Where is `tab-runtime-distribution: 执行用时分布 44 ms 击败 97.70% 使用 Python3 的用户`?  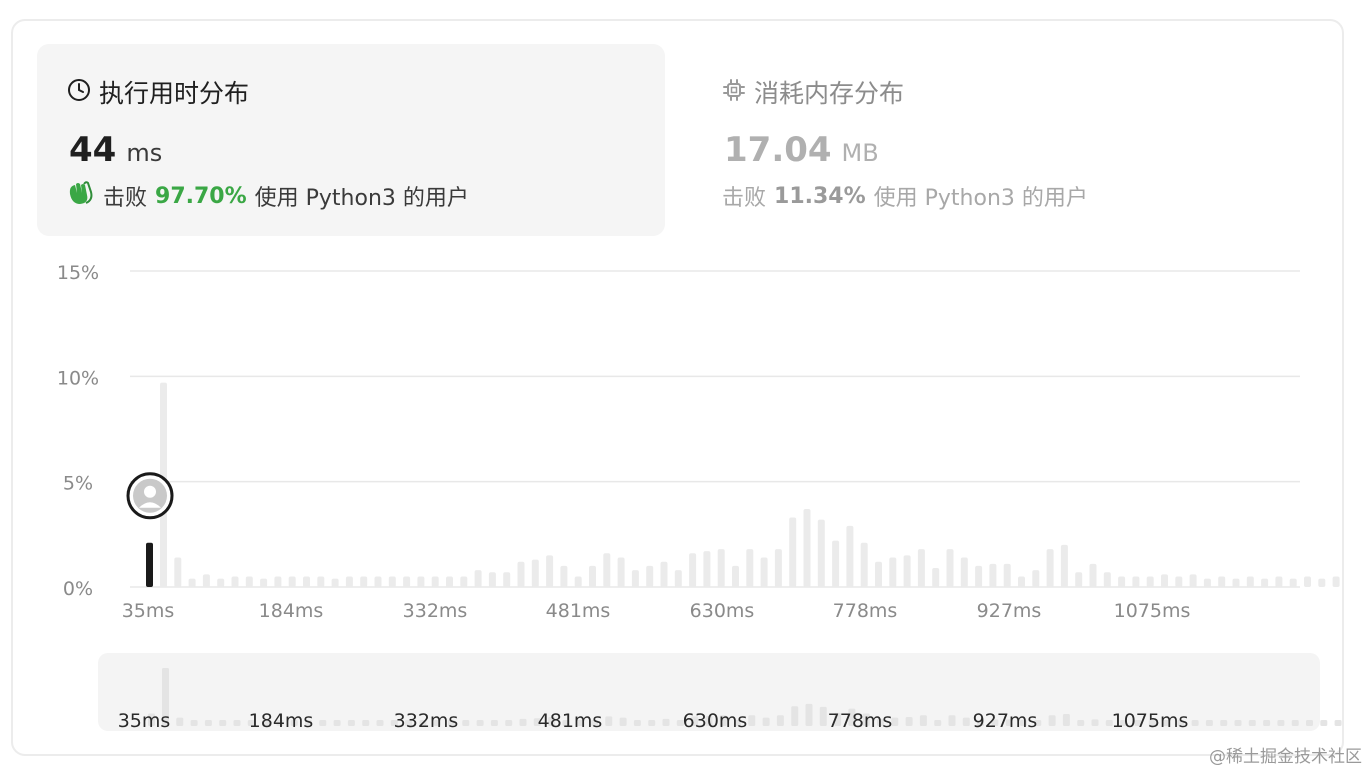 tab-runtime-distribution: 执行用时分布 44 ms 击败 97.70% 使用 Python3 的用户 is located at coordinates (351, 140).